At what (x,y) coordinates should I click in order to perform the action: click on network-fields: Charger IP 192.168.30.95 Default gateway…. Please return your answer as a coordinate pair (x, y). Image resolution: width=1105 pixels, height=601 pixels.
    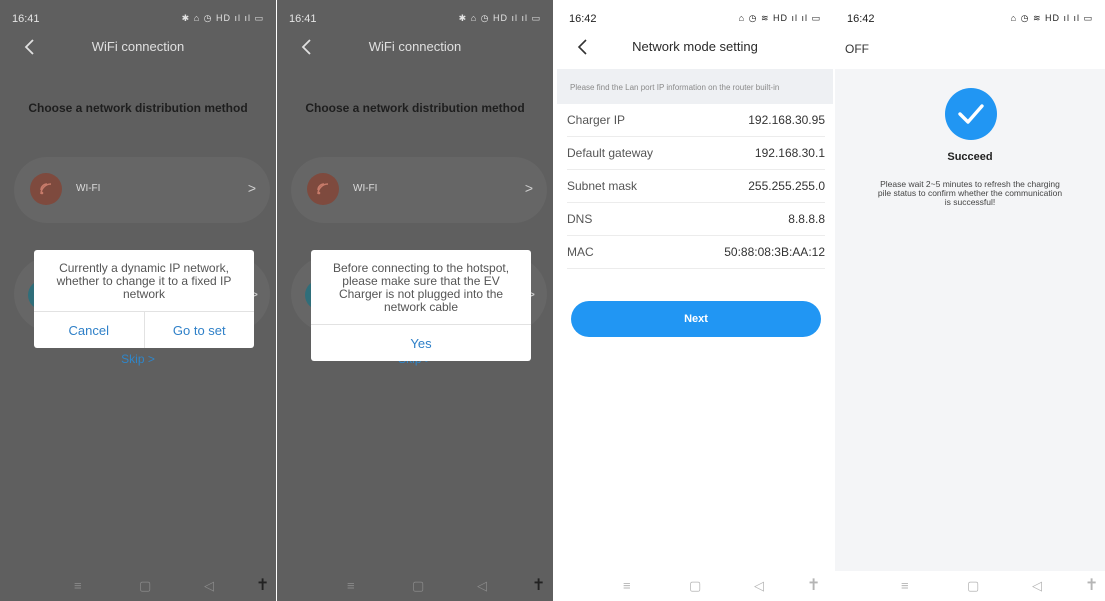
    Looking at the image, I should click on (696, 186).